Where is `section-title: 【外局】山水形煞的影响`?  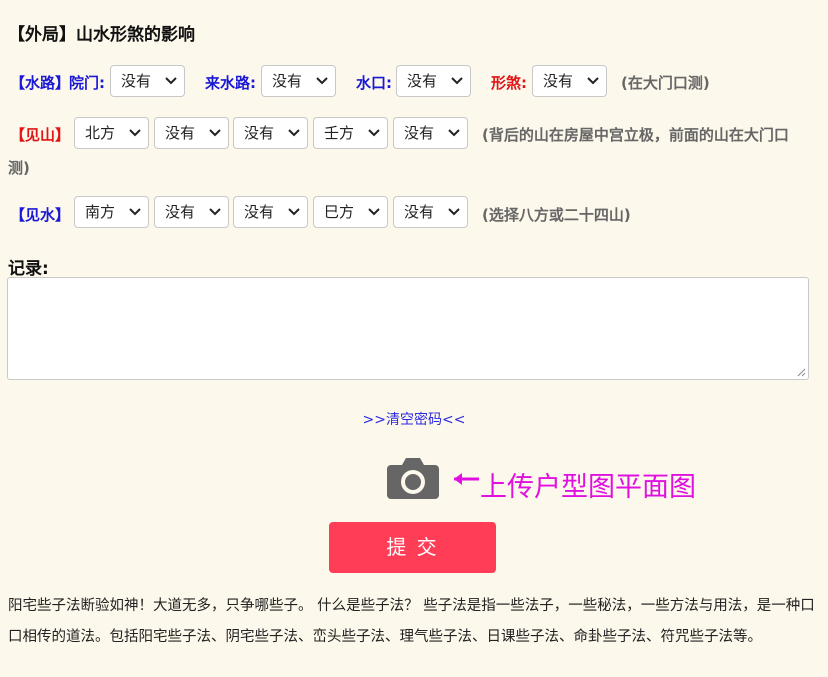
section-title: 【外局】山水形煞的影响 is located at coordinates (101, 35).